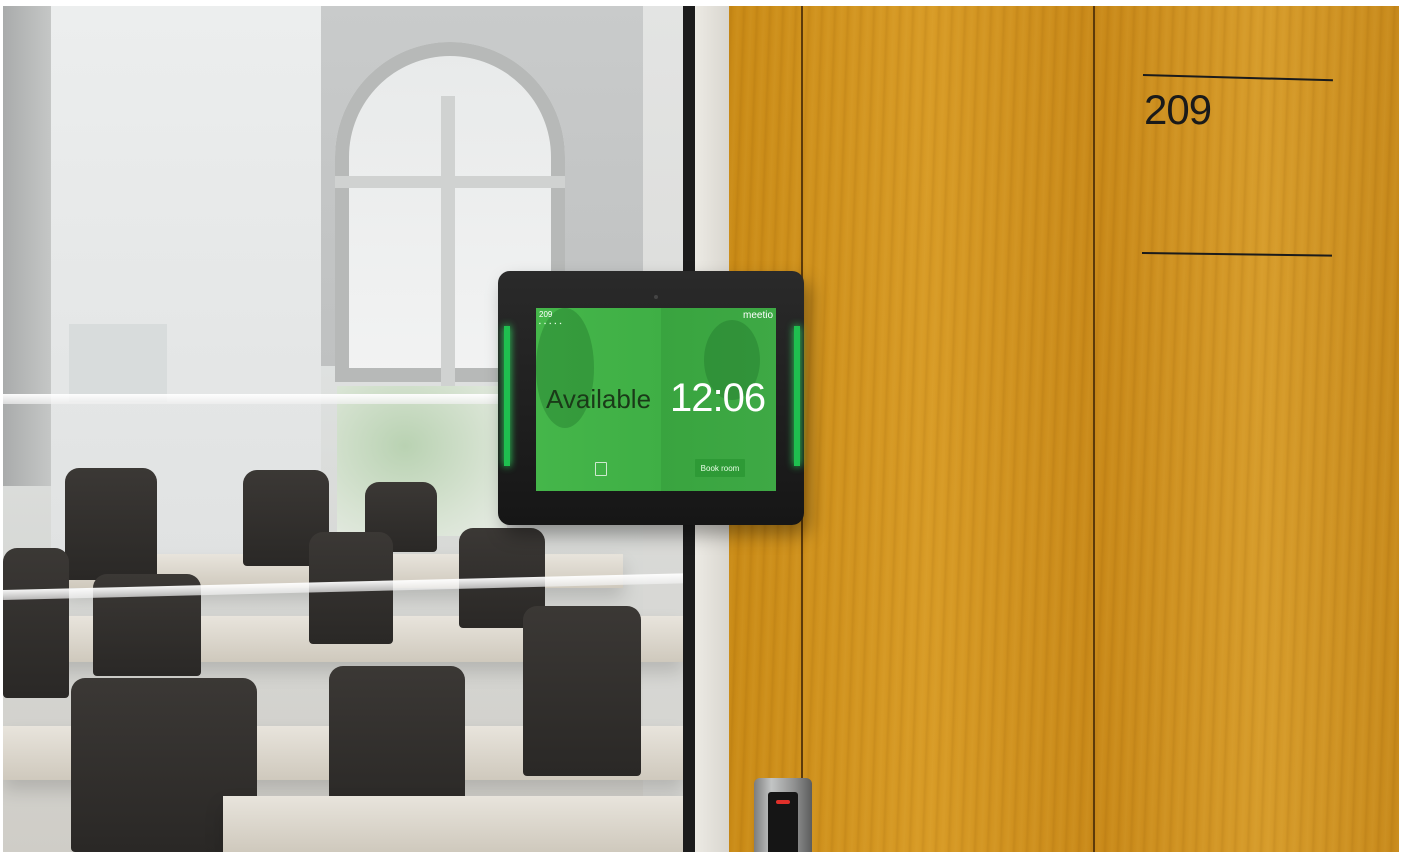 This screenshot has width=1405, height=852. I want to click on book-room-button: Book room, so click(720, 468).